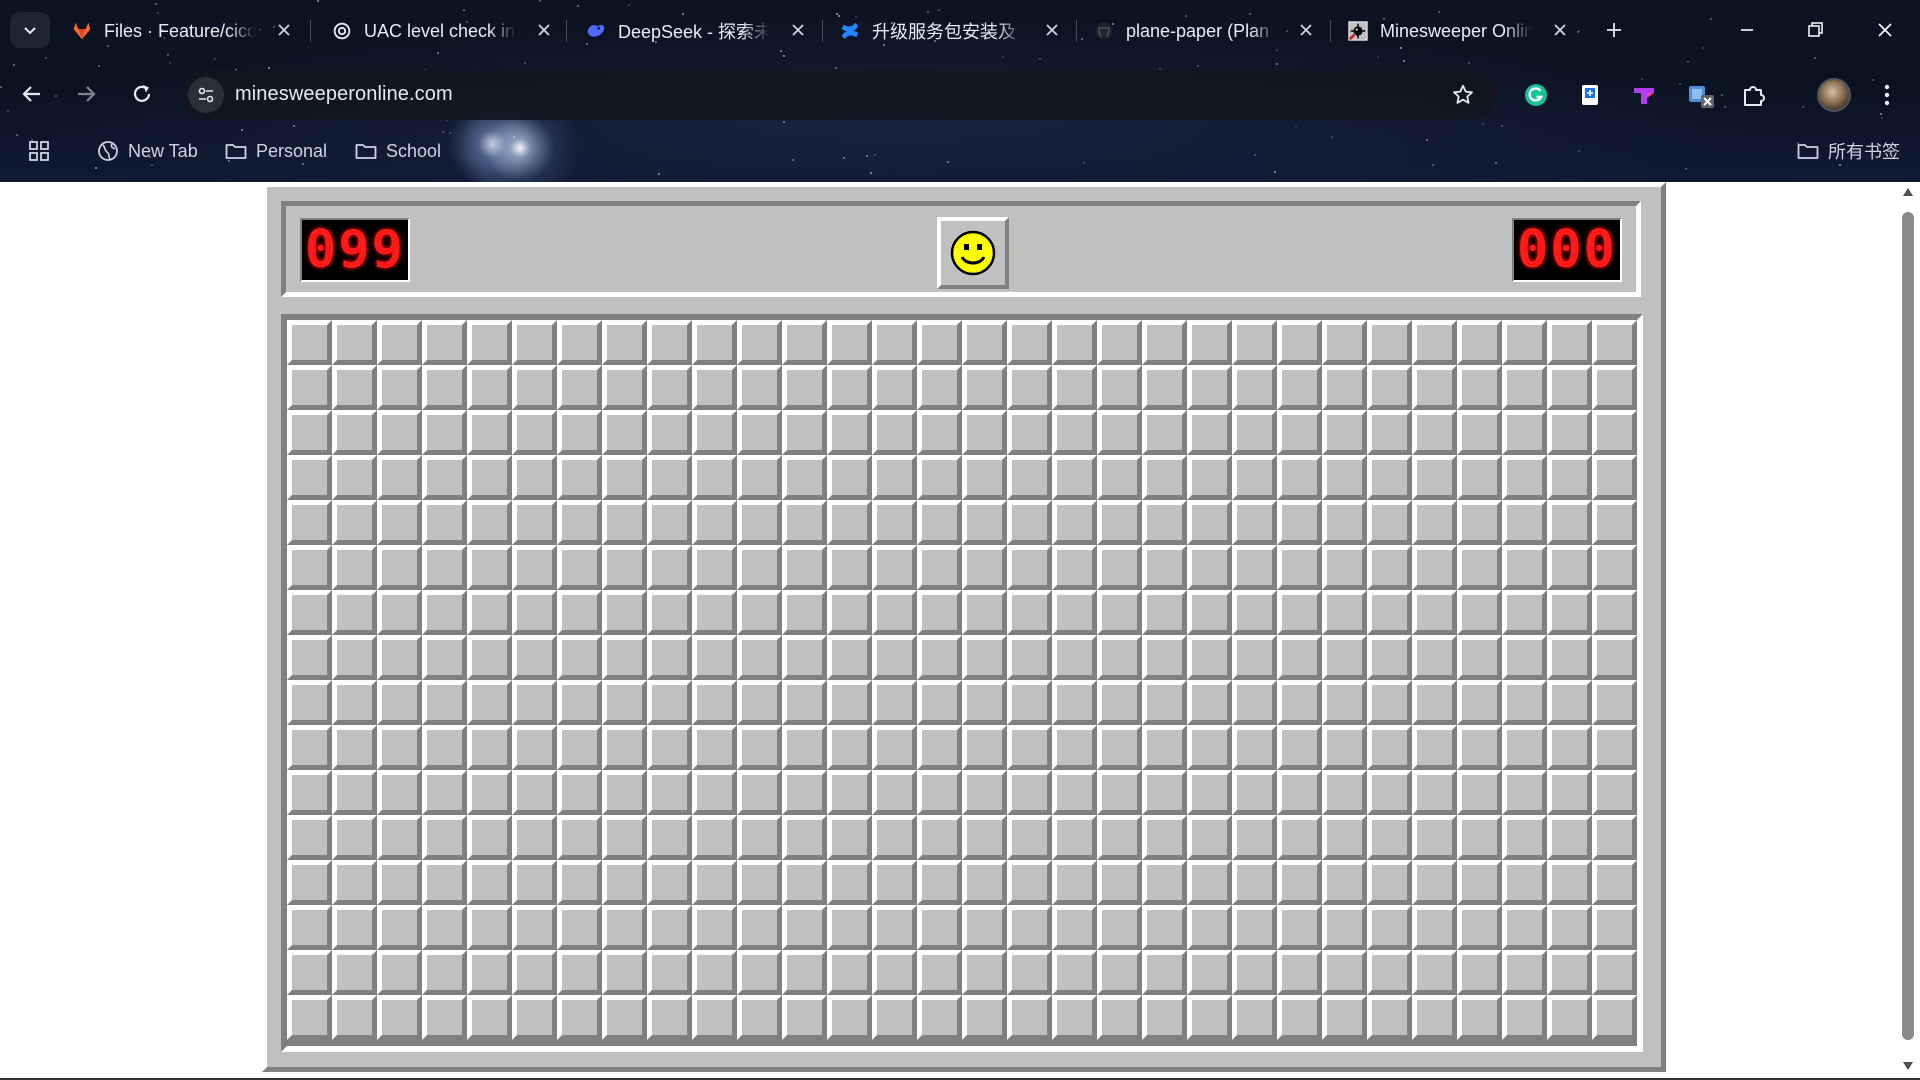 This screenshot has width=1920, height=1080. What do you see at coordinates (1885, 30) in the screenshot?
I see `close-window-button` at bounding box center [1885, 30].